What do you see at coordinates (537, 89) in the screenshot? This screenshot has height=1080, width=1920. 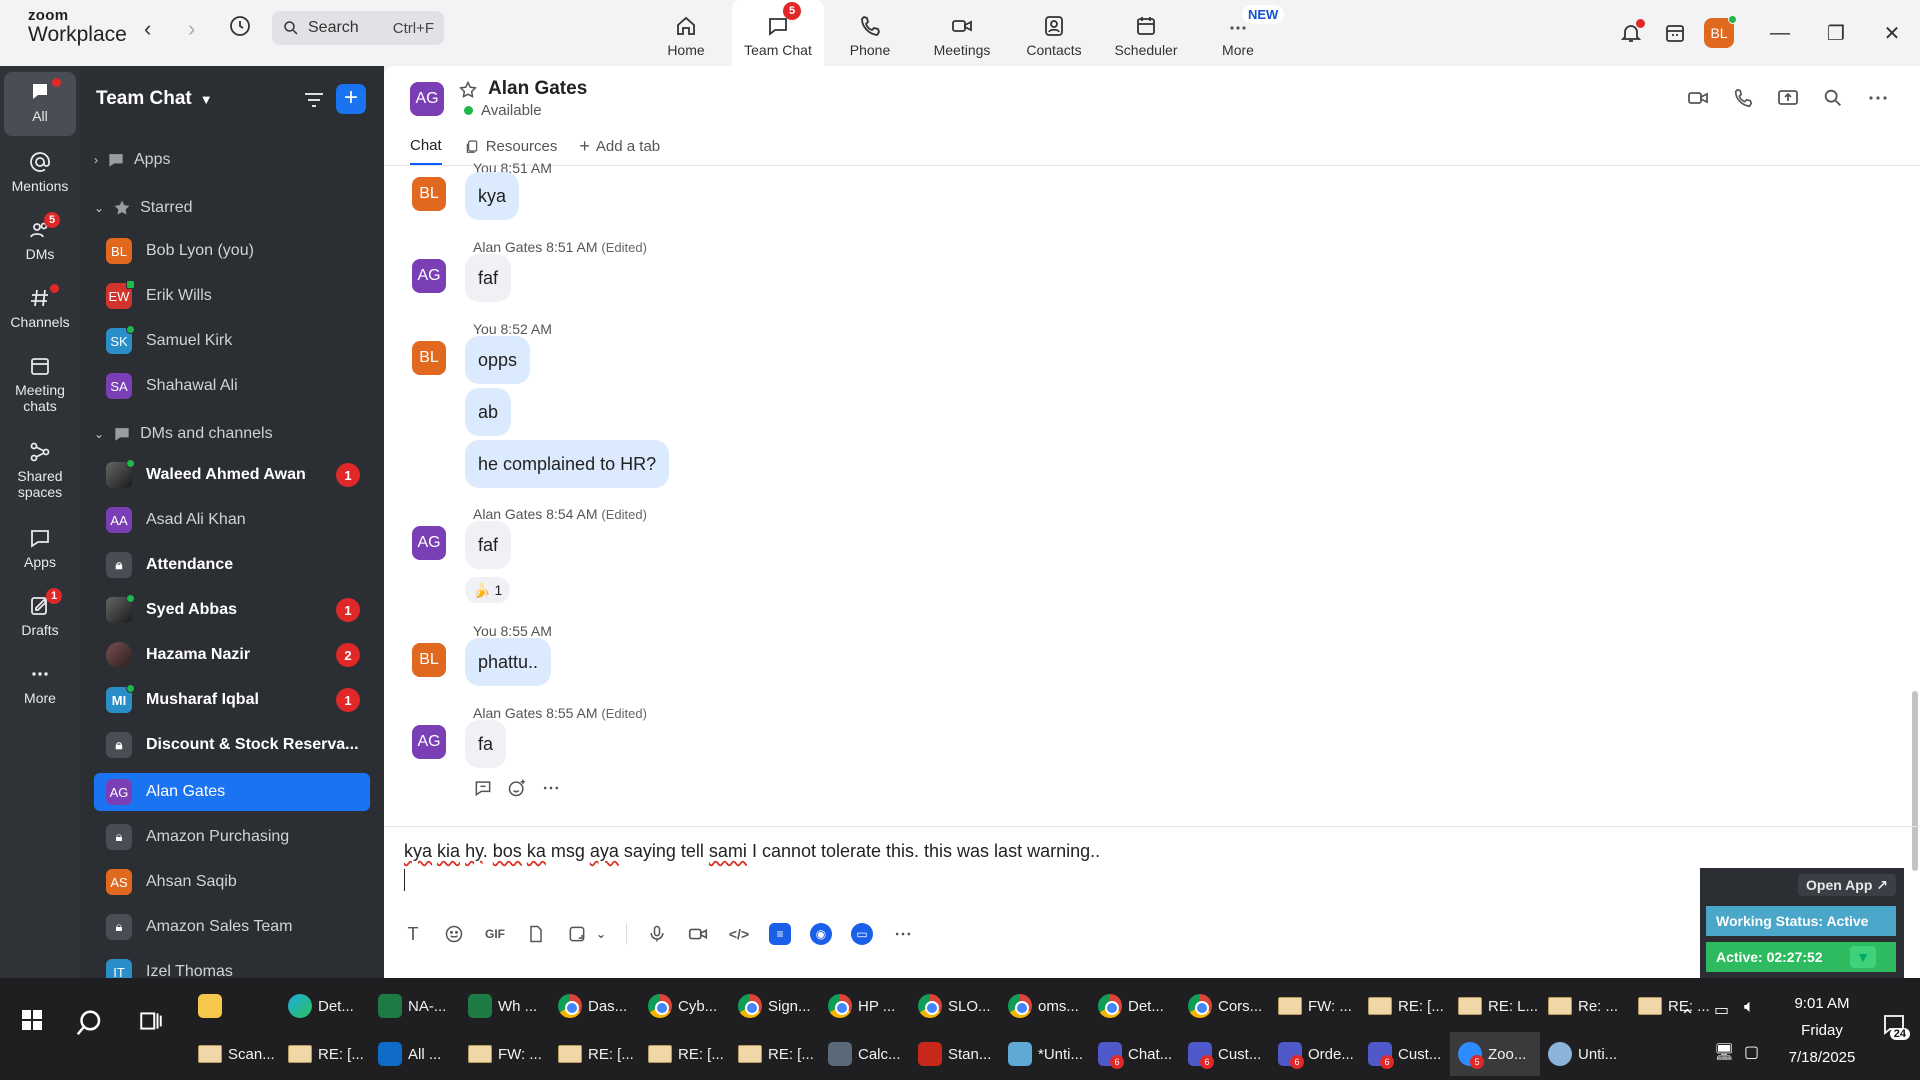 I see `contact-name: Alan Gates` at bounding box center [537, 89].